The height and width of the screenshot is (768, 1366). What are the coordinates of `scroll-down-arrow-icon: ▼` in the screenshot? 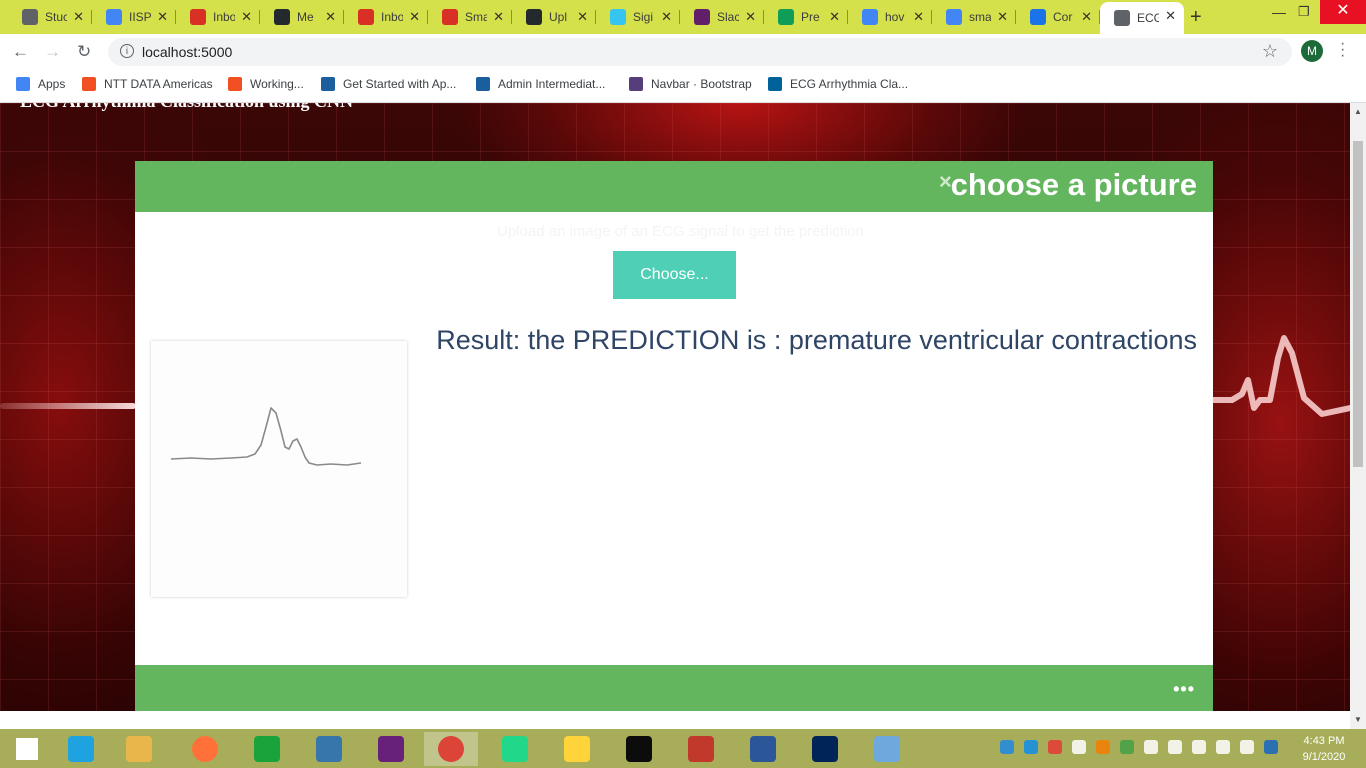 It's located at (1358, 719).